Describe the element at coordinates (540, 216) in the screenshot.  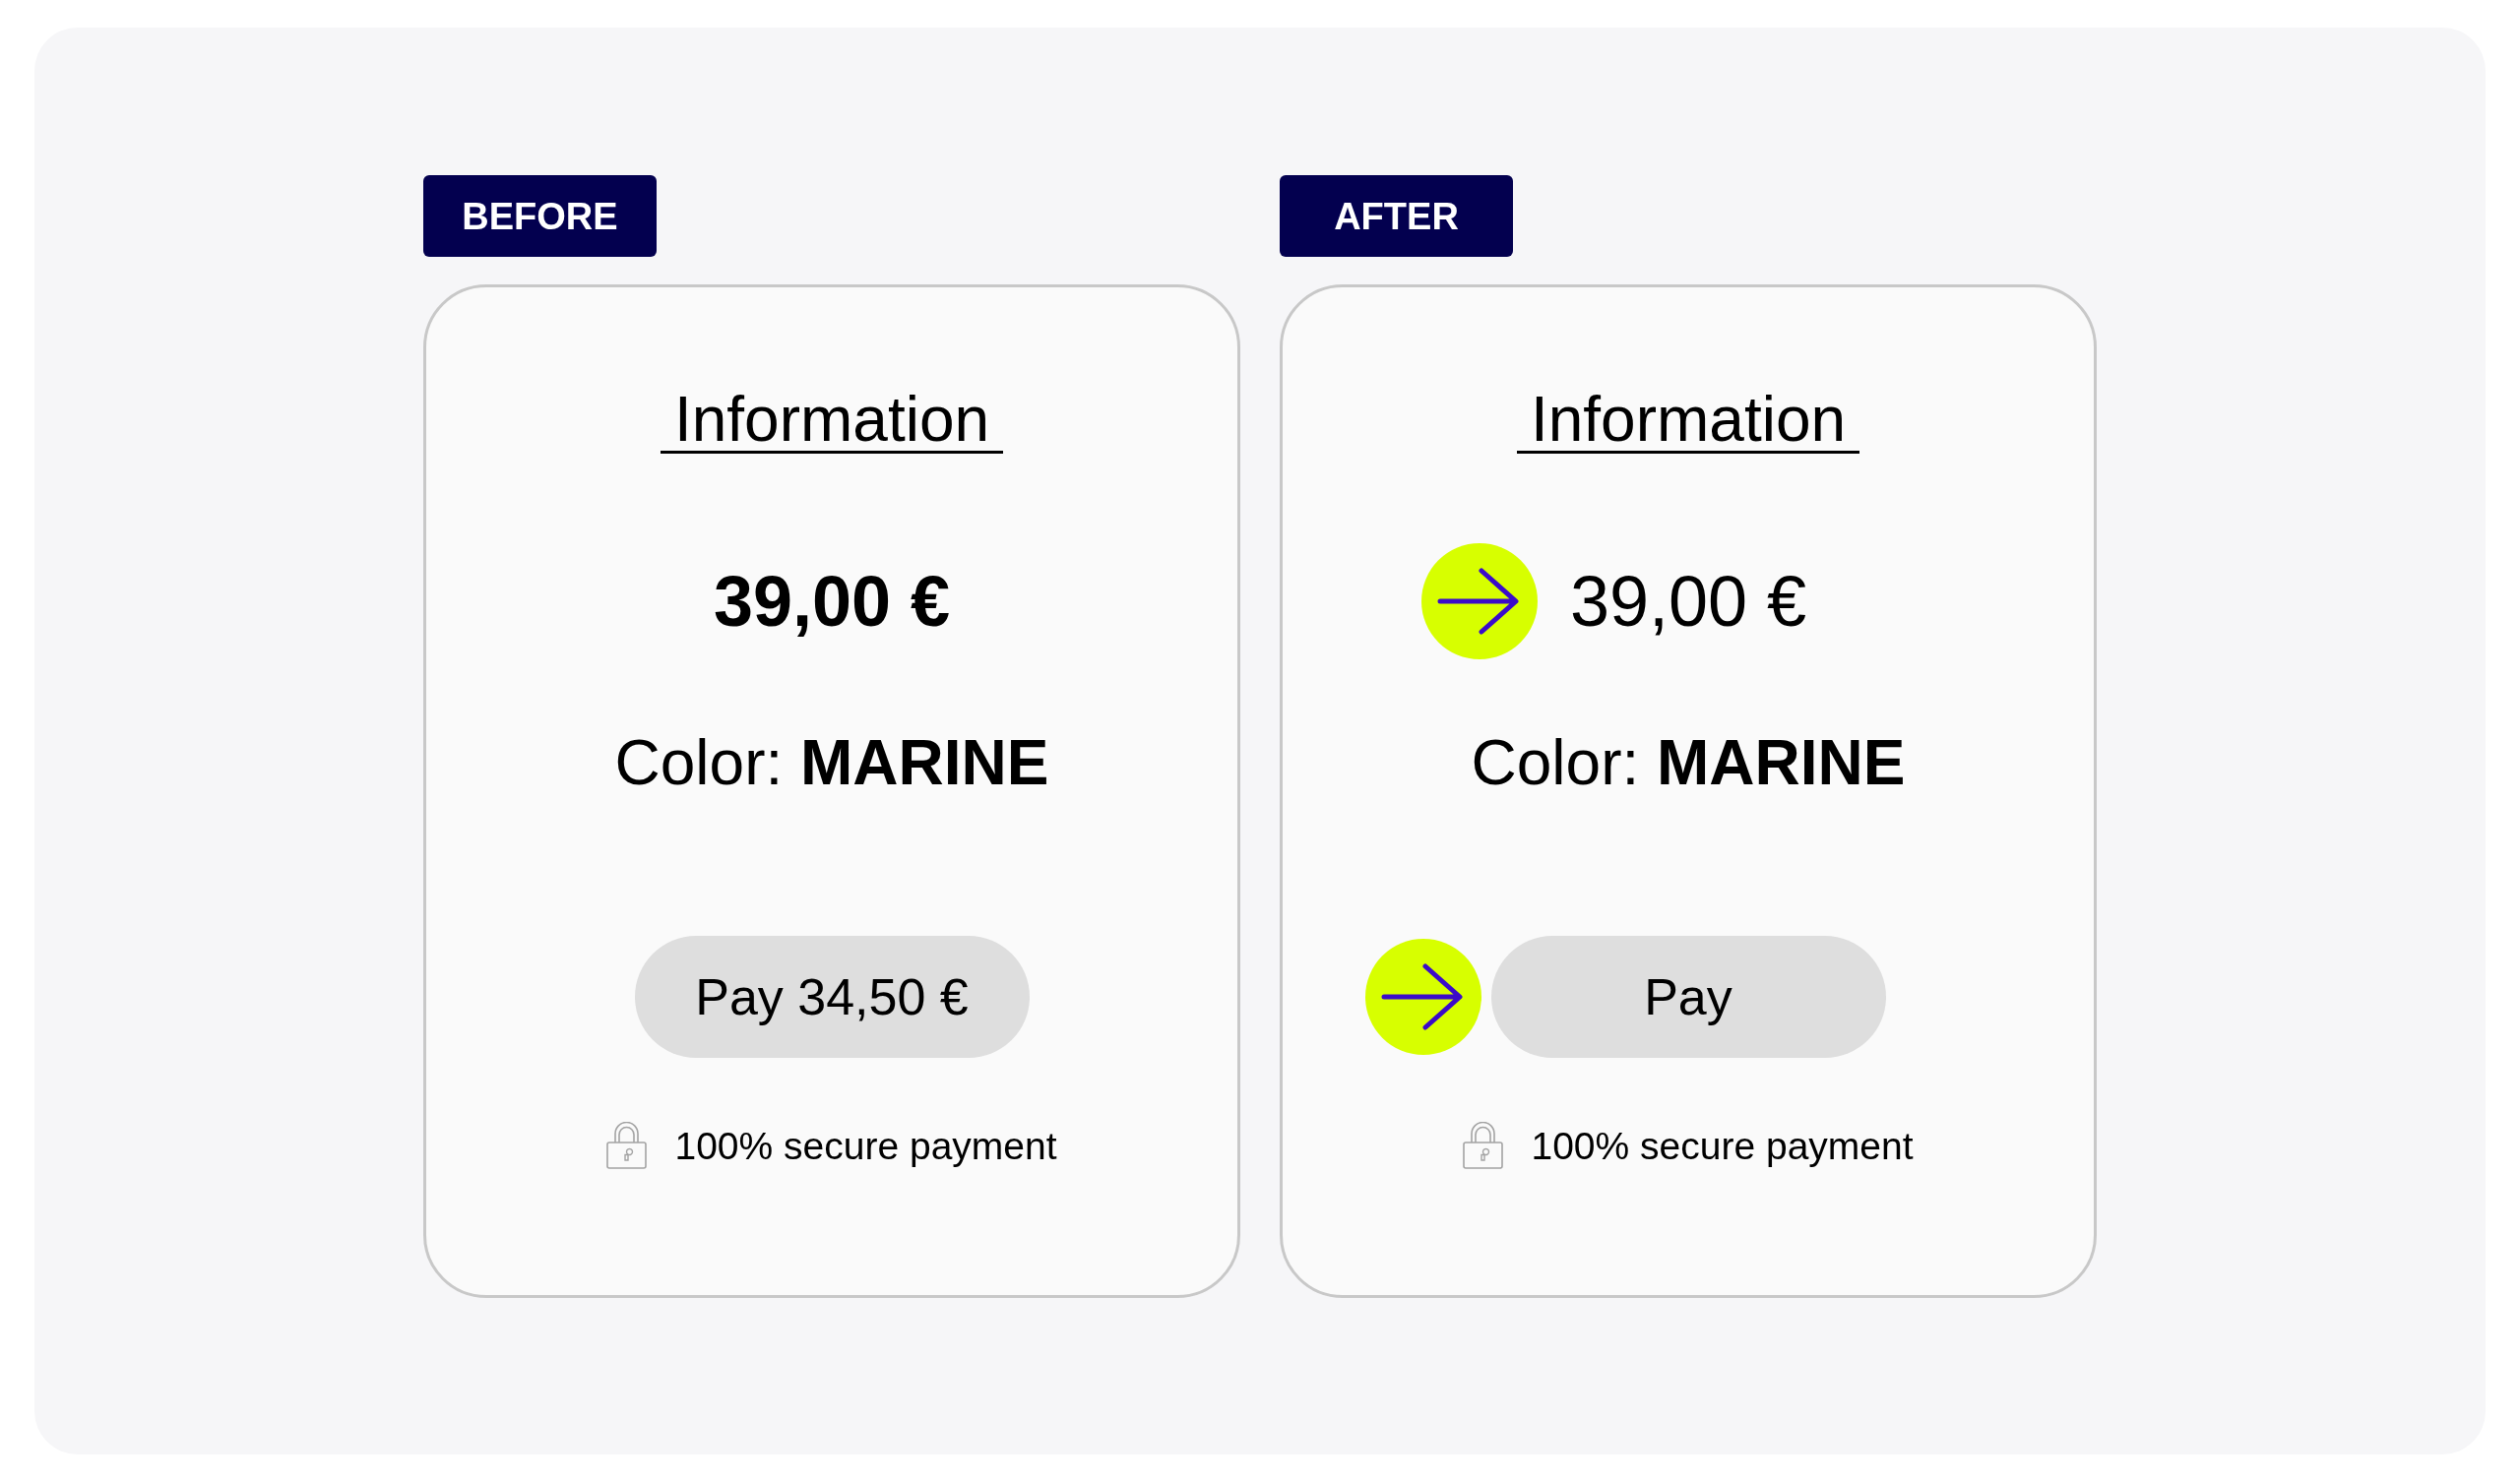
I see `section-tag: BEFORE` at that location.